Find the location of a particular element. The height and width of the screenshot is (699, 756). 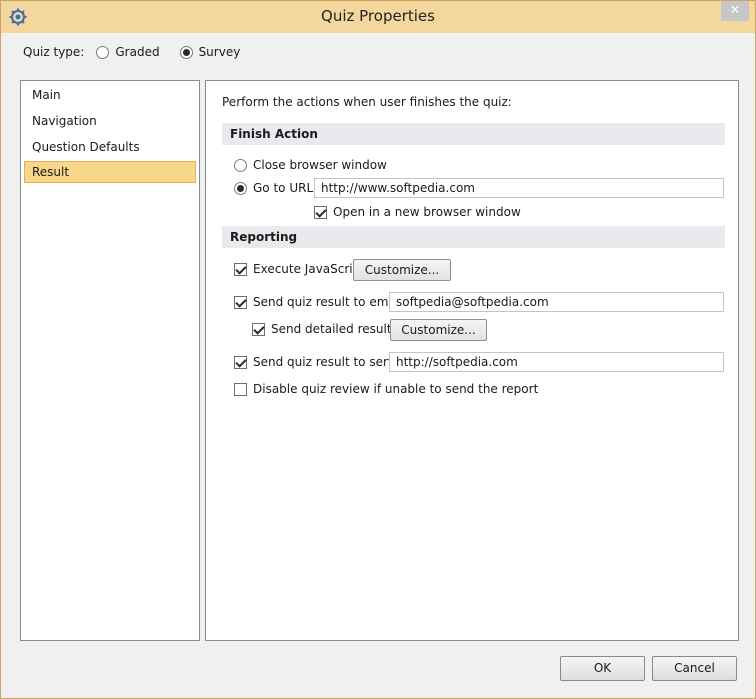

disable-review-checkbox is located at coordinates (240, 389).